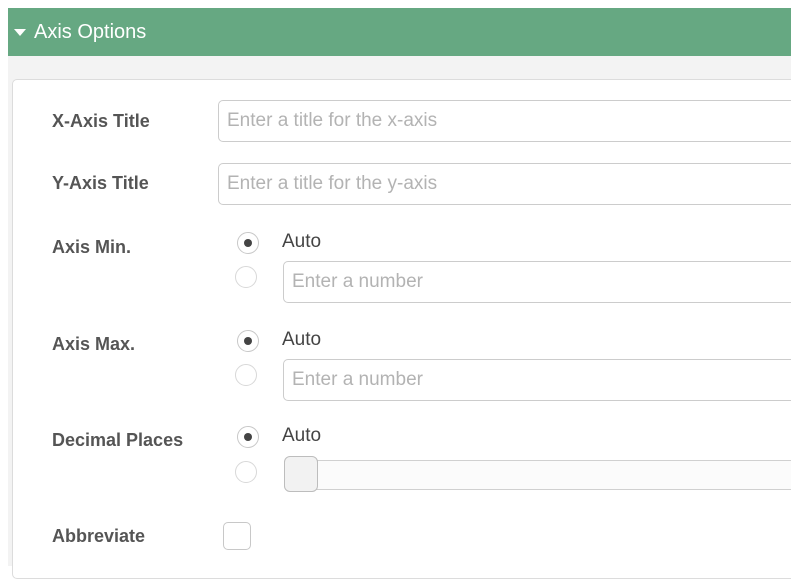 The height and width of the screenshot is (579, 791). I want to click on abbreviate-checkbox, so click(237, 536).